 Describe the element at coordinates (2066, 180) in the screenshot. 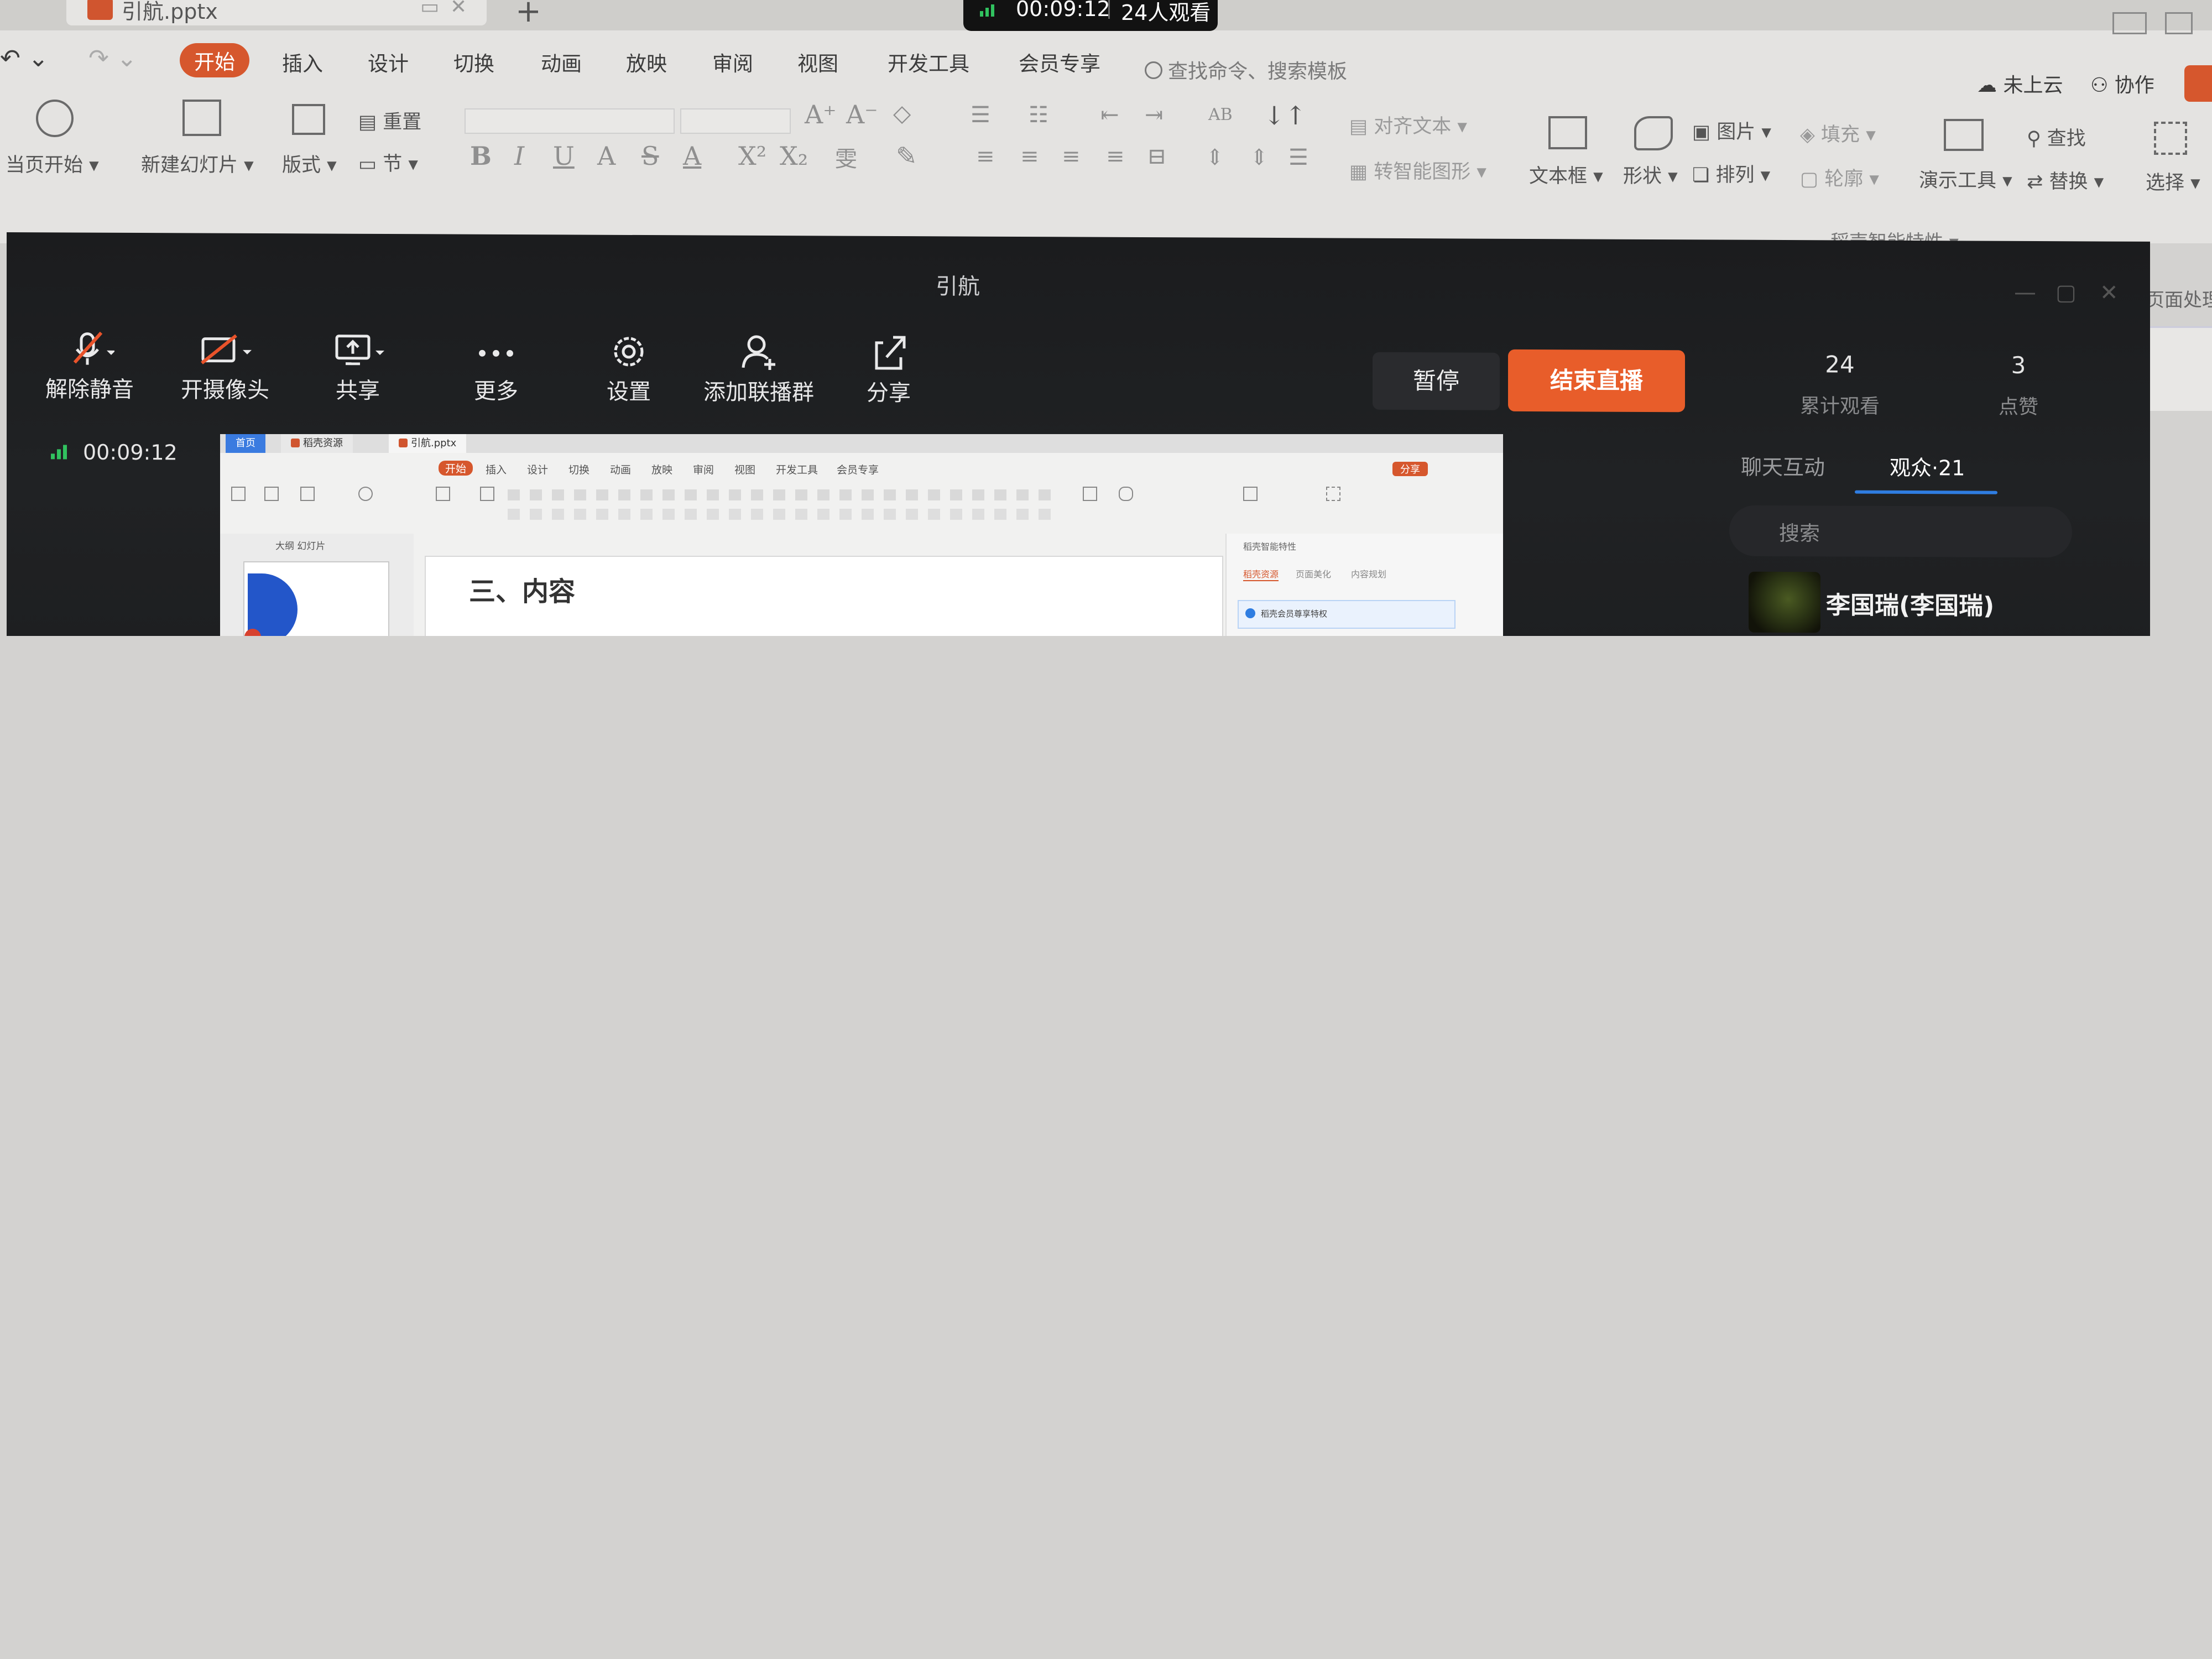

I see `replace-button: ⇄ 替换 ▾` at that location.